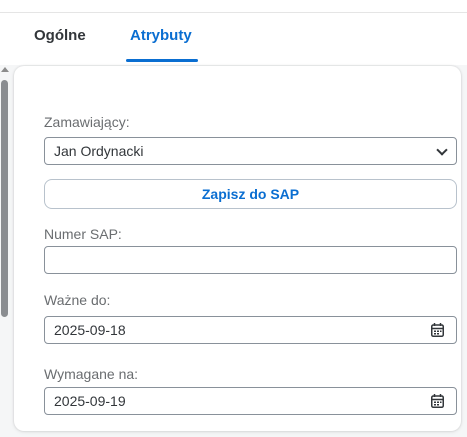 The width and height of the screenshot is (467, 437). Describe the element at coordinates (87, 122) in the screenshot. I see `orderer-label: Zamawiający:` at that location.